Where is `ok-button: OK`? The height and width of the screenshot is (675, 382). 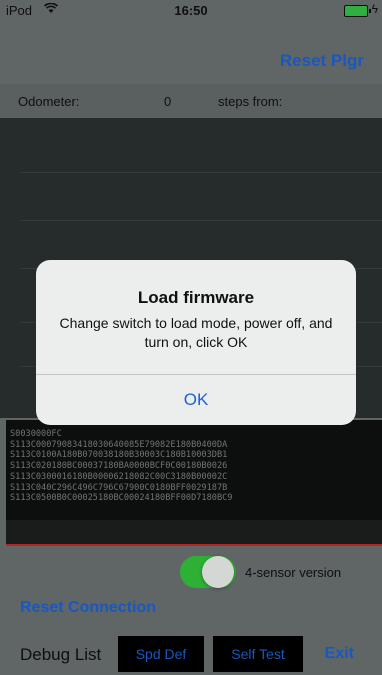 ok-button: OK is located at coordinates (196, 400).